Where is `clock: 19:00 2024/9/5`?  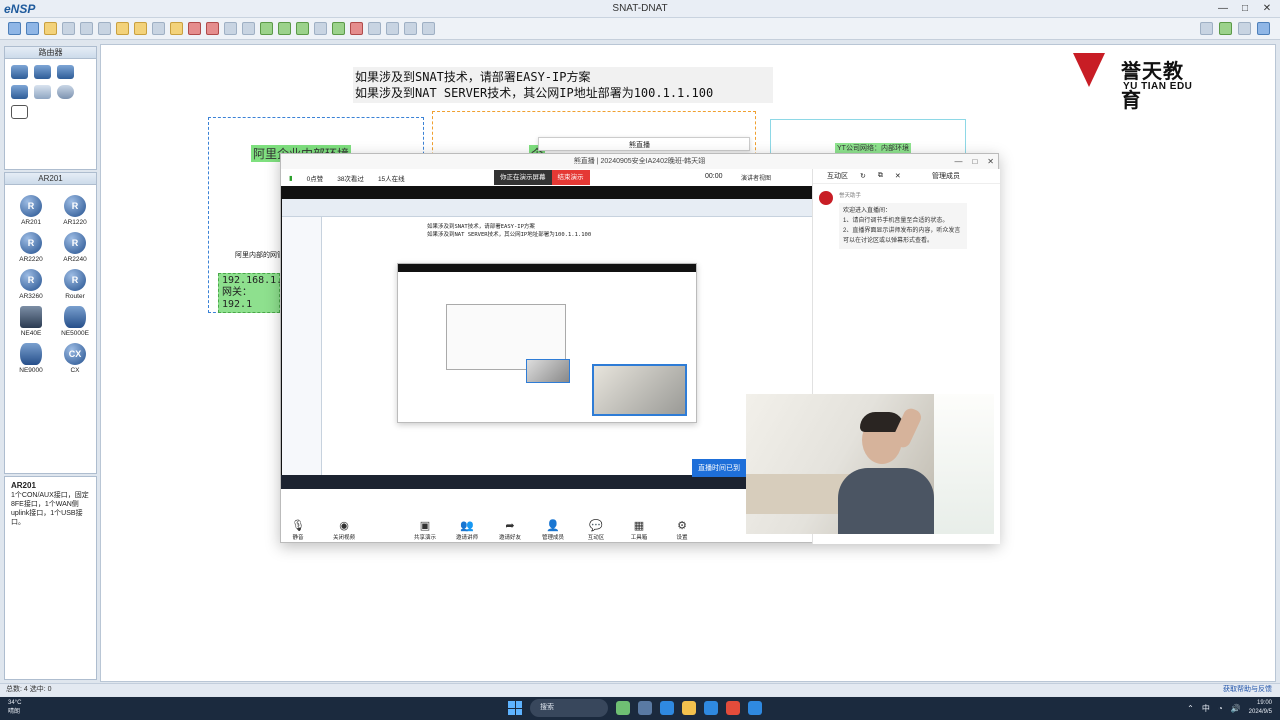 clock: 19:00 2024/9/5 is located at coordinates (1260, 708).